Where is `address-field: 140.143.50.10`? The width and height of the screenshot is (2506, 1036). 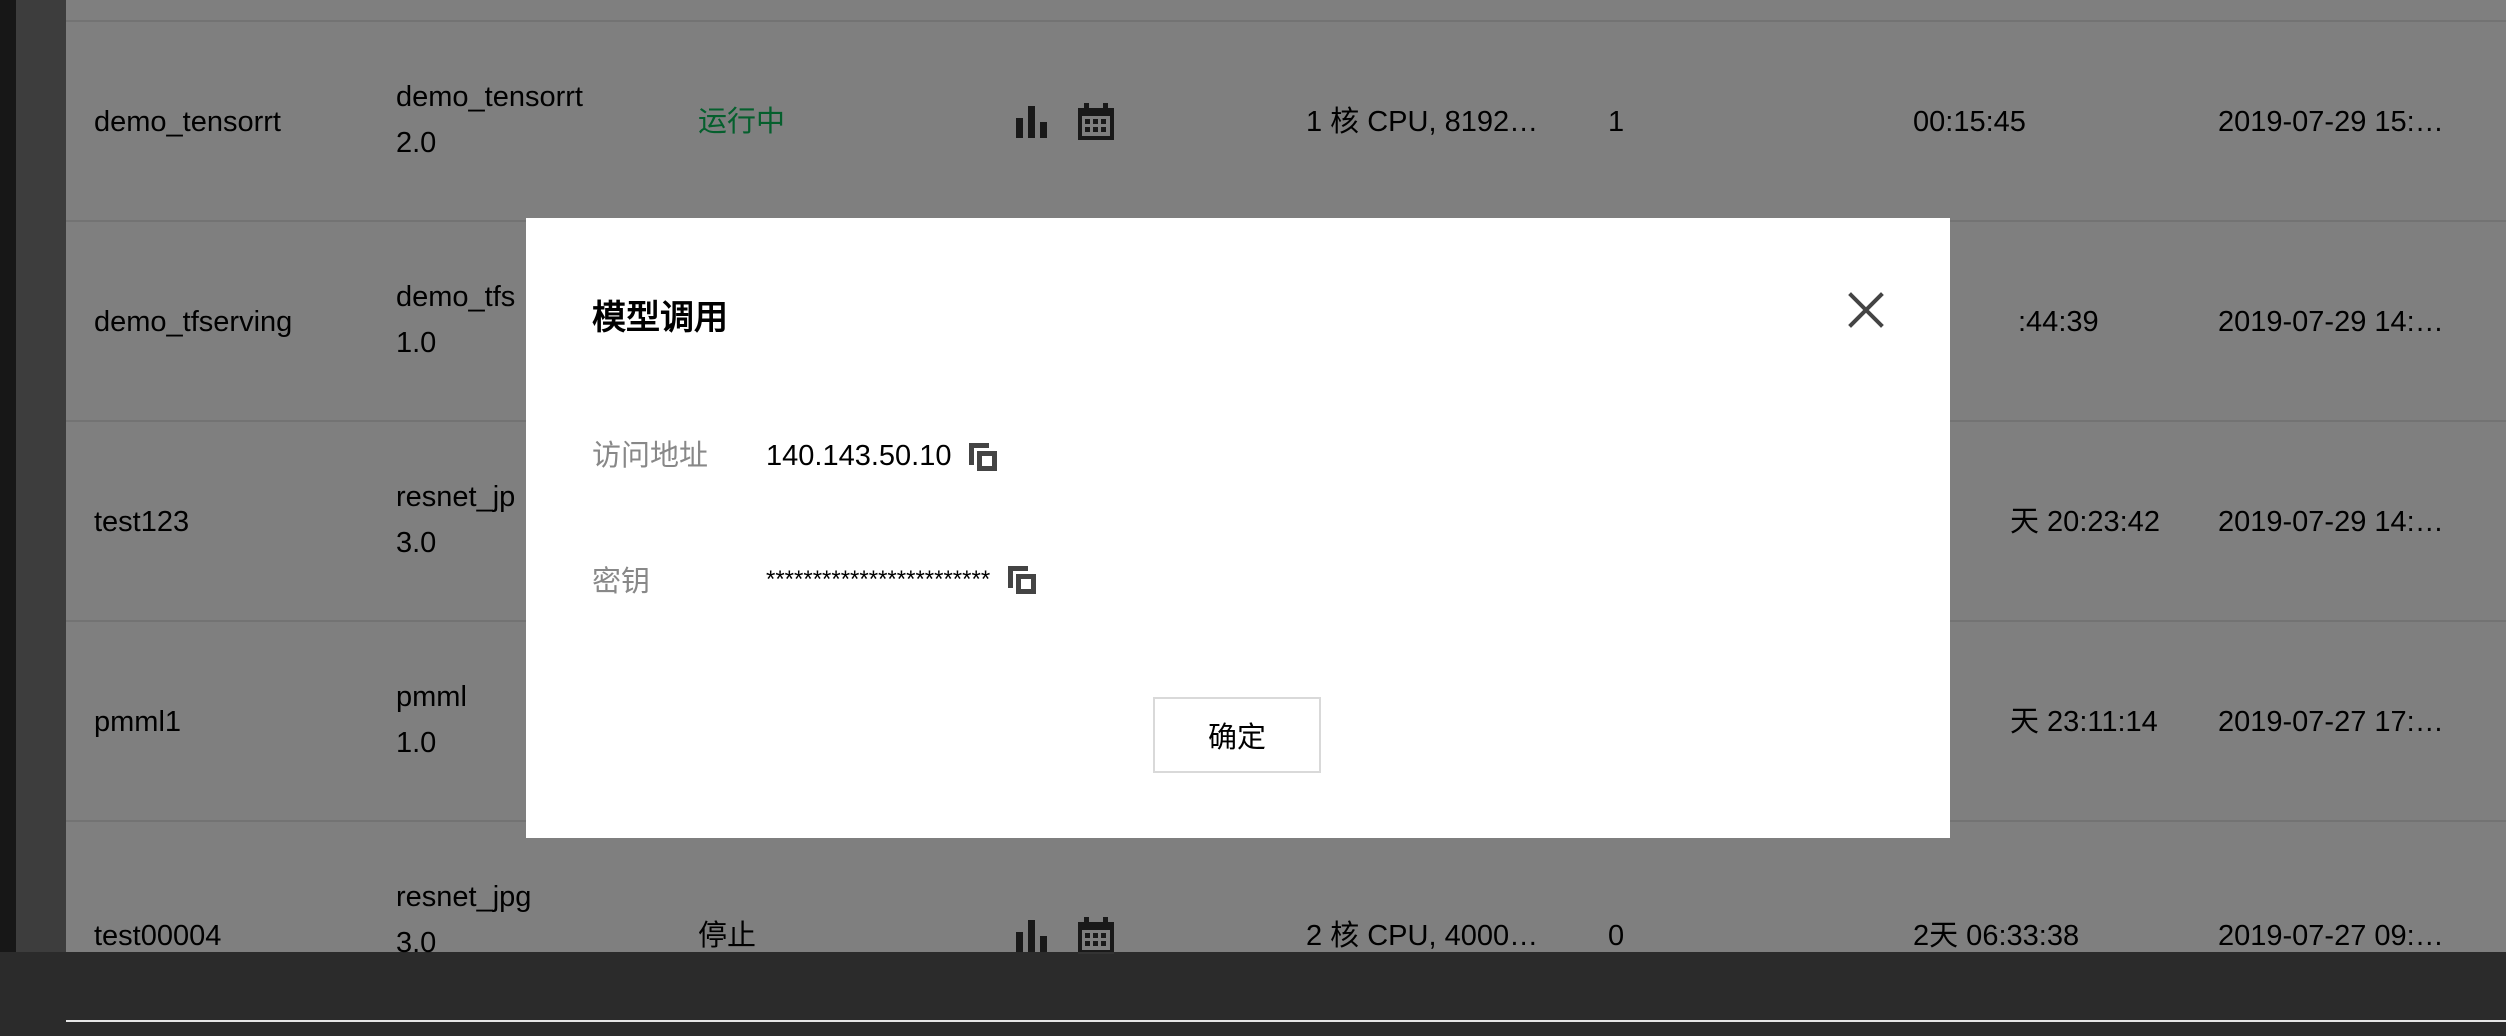
address-field: 140.143.50.10 is located at coordinates (882, 456).